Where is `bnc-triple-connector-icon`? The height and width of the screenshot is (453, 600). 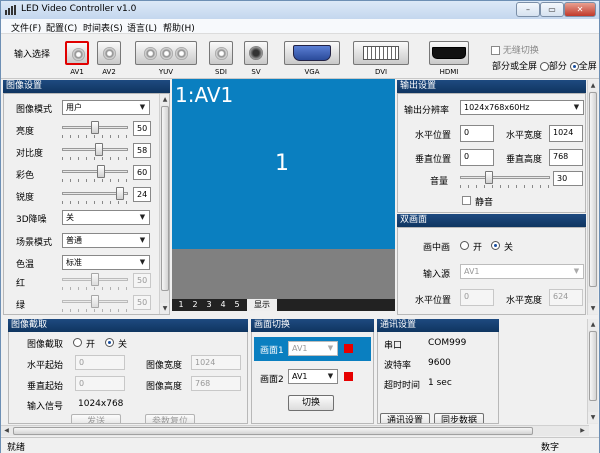
bnc-triple-connector-icon is located at coordinates (166, 53).